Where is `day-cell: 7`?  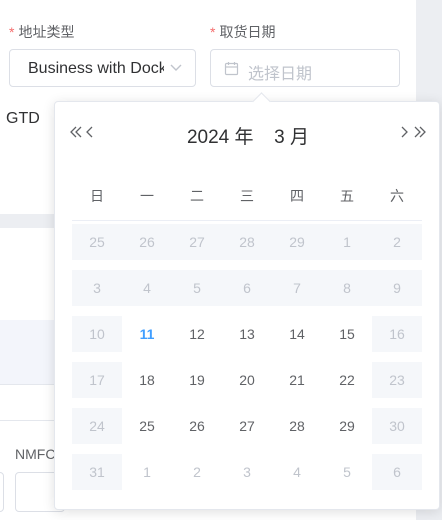
day-cell: 7 is located at coordinates (297, 288).